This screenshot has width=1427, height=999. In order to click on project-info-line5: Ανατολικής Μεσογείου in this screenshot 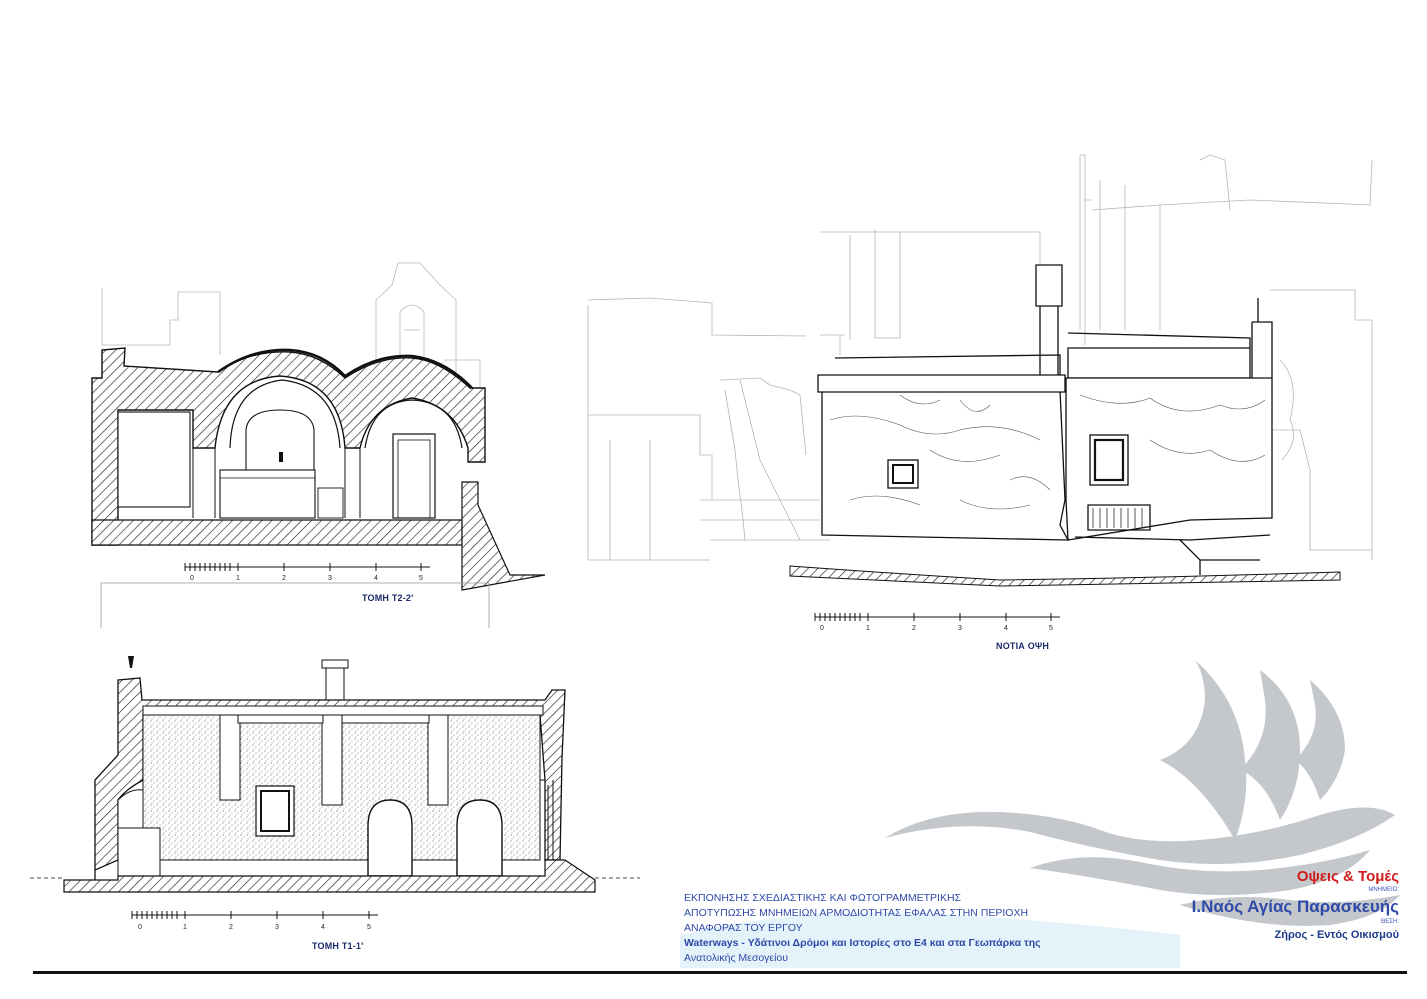, I will do `click(736, 958)`.